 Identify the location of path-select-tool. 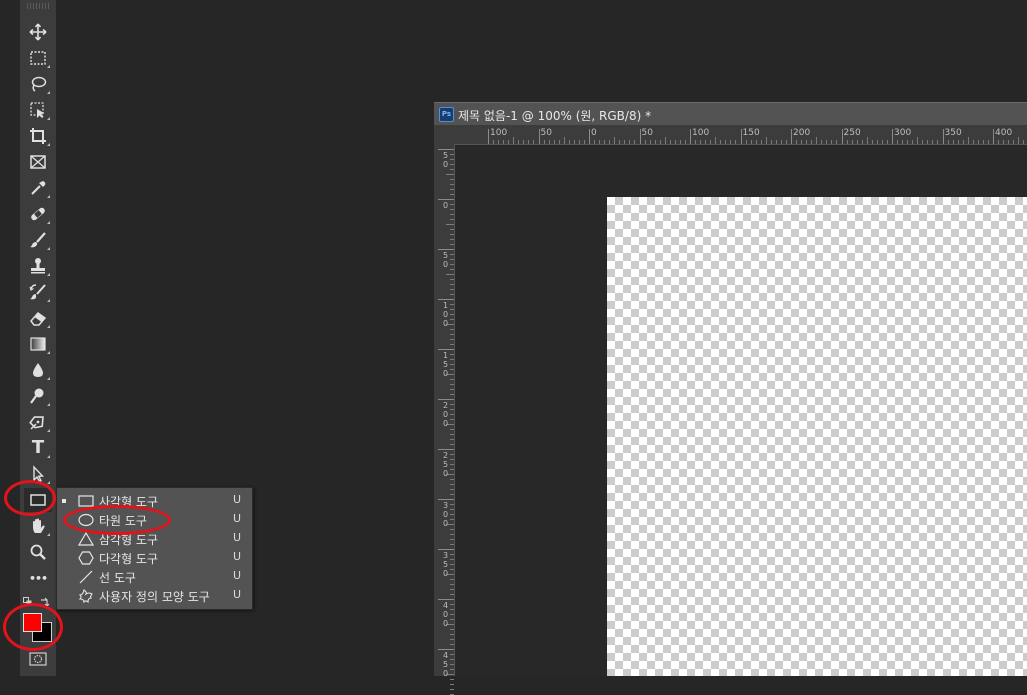
(38, 474).